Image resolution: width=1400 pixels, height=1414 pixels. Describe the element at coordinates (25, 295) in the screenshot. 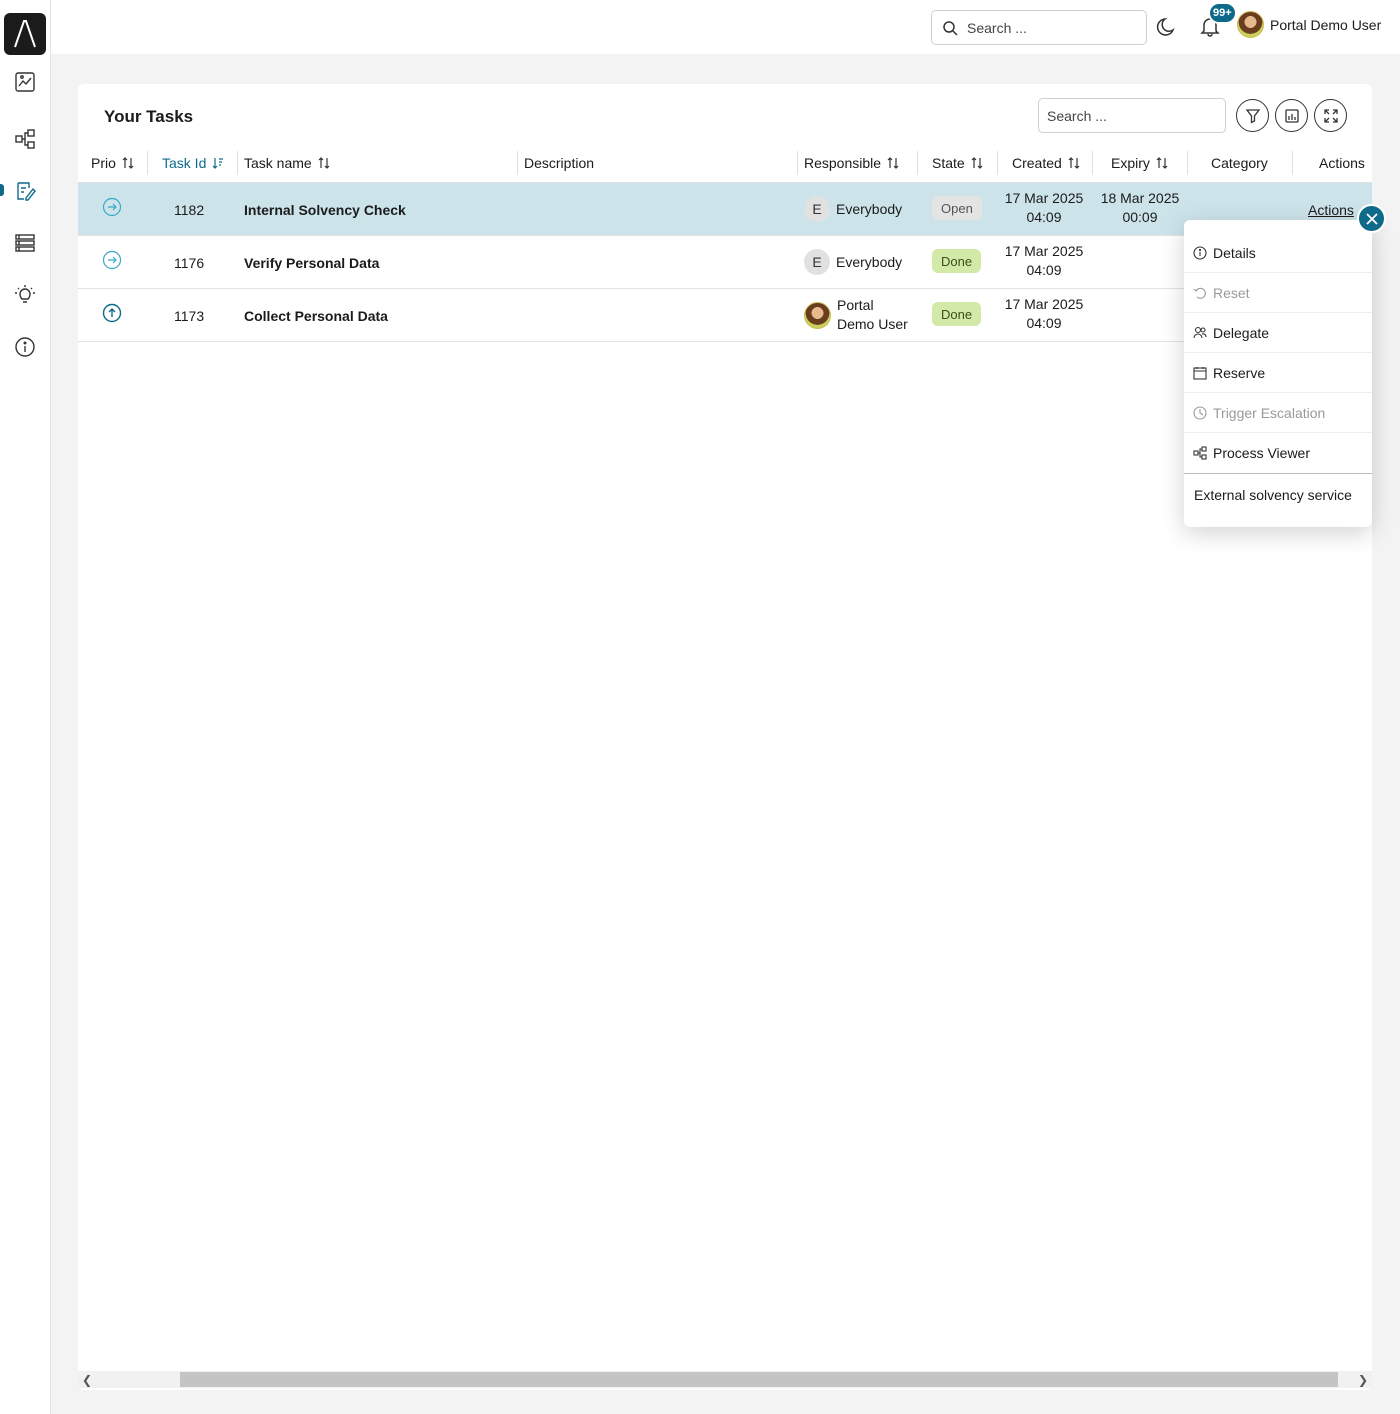

I see `lightbulb-icon` at that location.